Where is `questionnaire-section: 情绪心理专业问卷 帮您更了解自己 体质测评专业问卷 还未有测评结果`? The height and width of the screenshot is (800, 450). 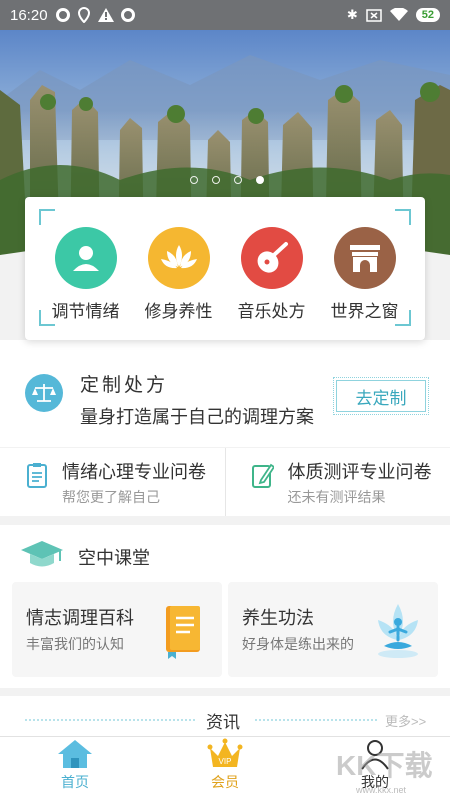
questionnaire-section: 情绪心理专业问卷 帮您更了解自己 体质测评专业问卷 还未有测评结果 is located at coordinates (225, 482).